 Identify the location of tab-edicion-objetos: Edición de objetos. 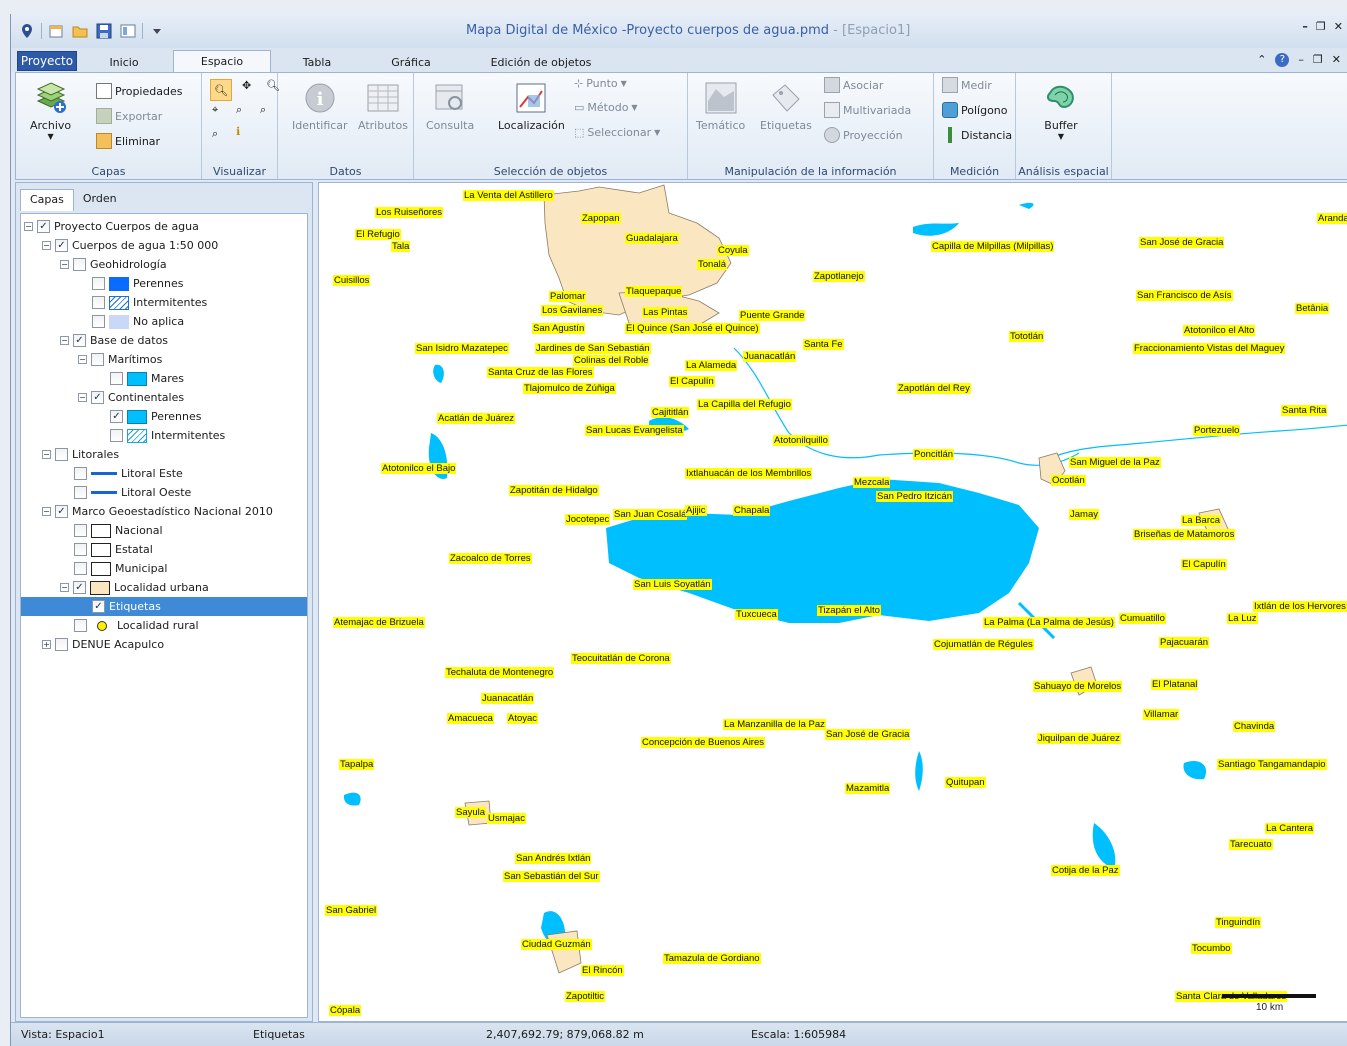
(541, 62).